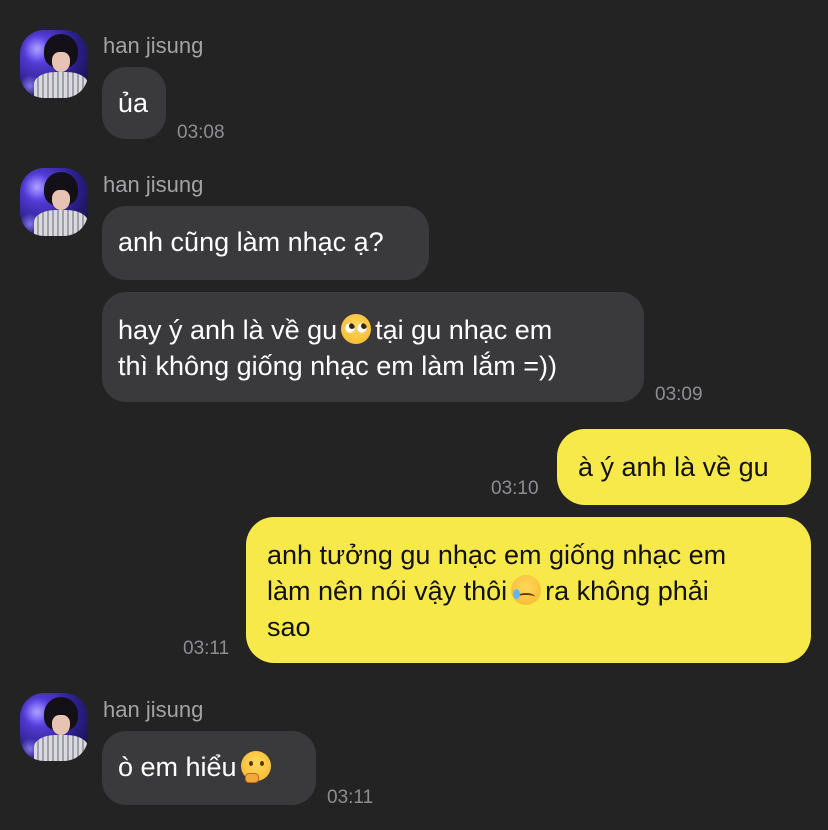 The width and height of the screenshot is (828, 830). I want to click on thinking-face-icon, so click(255, 767).